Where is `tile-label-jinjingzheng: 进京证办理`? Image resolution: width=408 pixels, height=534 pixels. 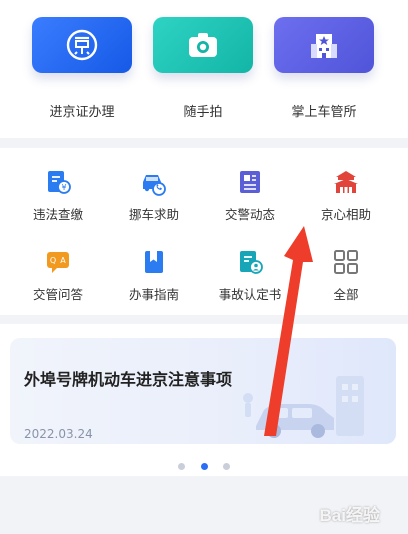
tile-label-jinjingzheng: 进京证办理 is located at coordinates (82, 112).